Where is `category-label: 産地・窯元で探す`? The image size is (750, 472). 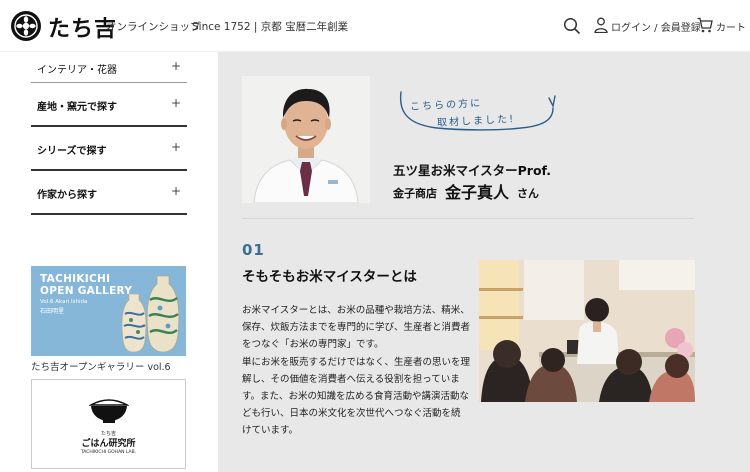 category-label: 産地・窯元で探す is located at coordinates (77, 107).